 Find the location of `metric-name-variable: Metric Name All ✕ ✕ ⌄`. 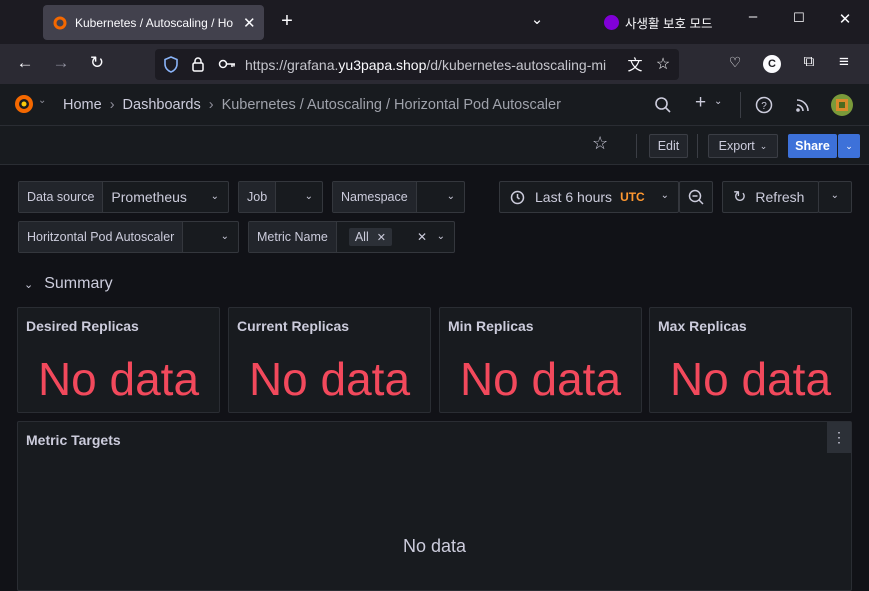

metric-name-variable: Metric Name All ✕ ✕ ⌄ is located at coordinates (351, 237).